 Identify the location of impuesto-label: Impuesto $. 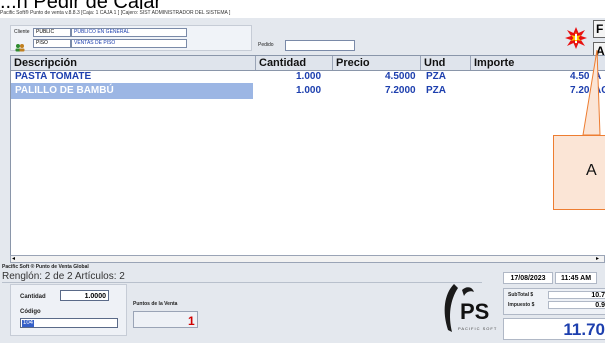
(521, 305).